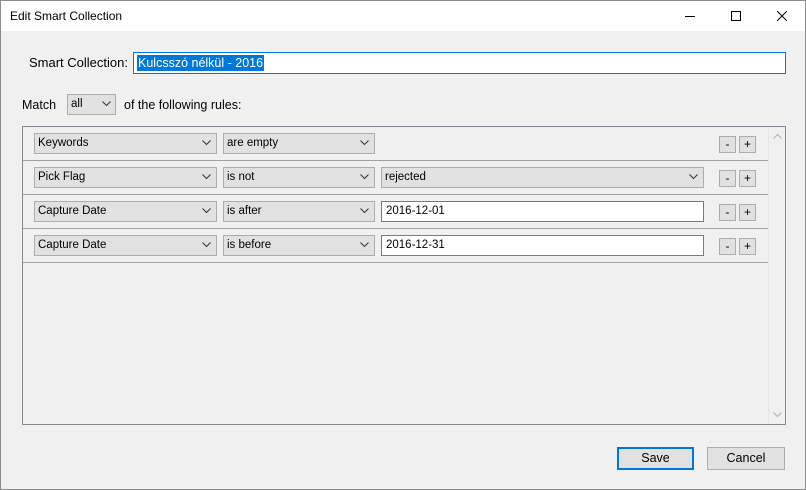 The width and height of the screenshot is (806, 490). What do you see at coordinates (201, 63) in the screenshot?
I see `smart-collection-name-value: Kulcsszó nélkül - 2016` at bounding box center [201, 63].